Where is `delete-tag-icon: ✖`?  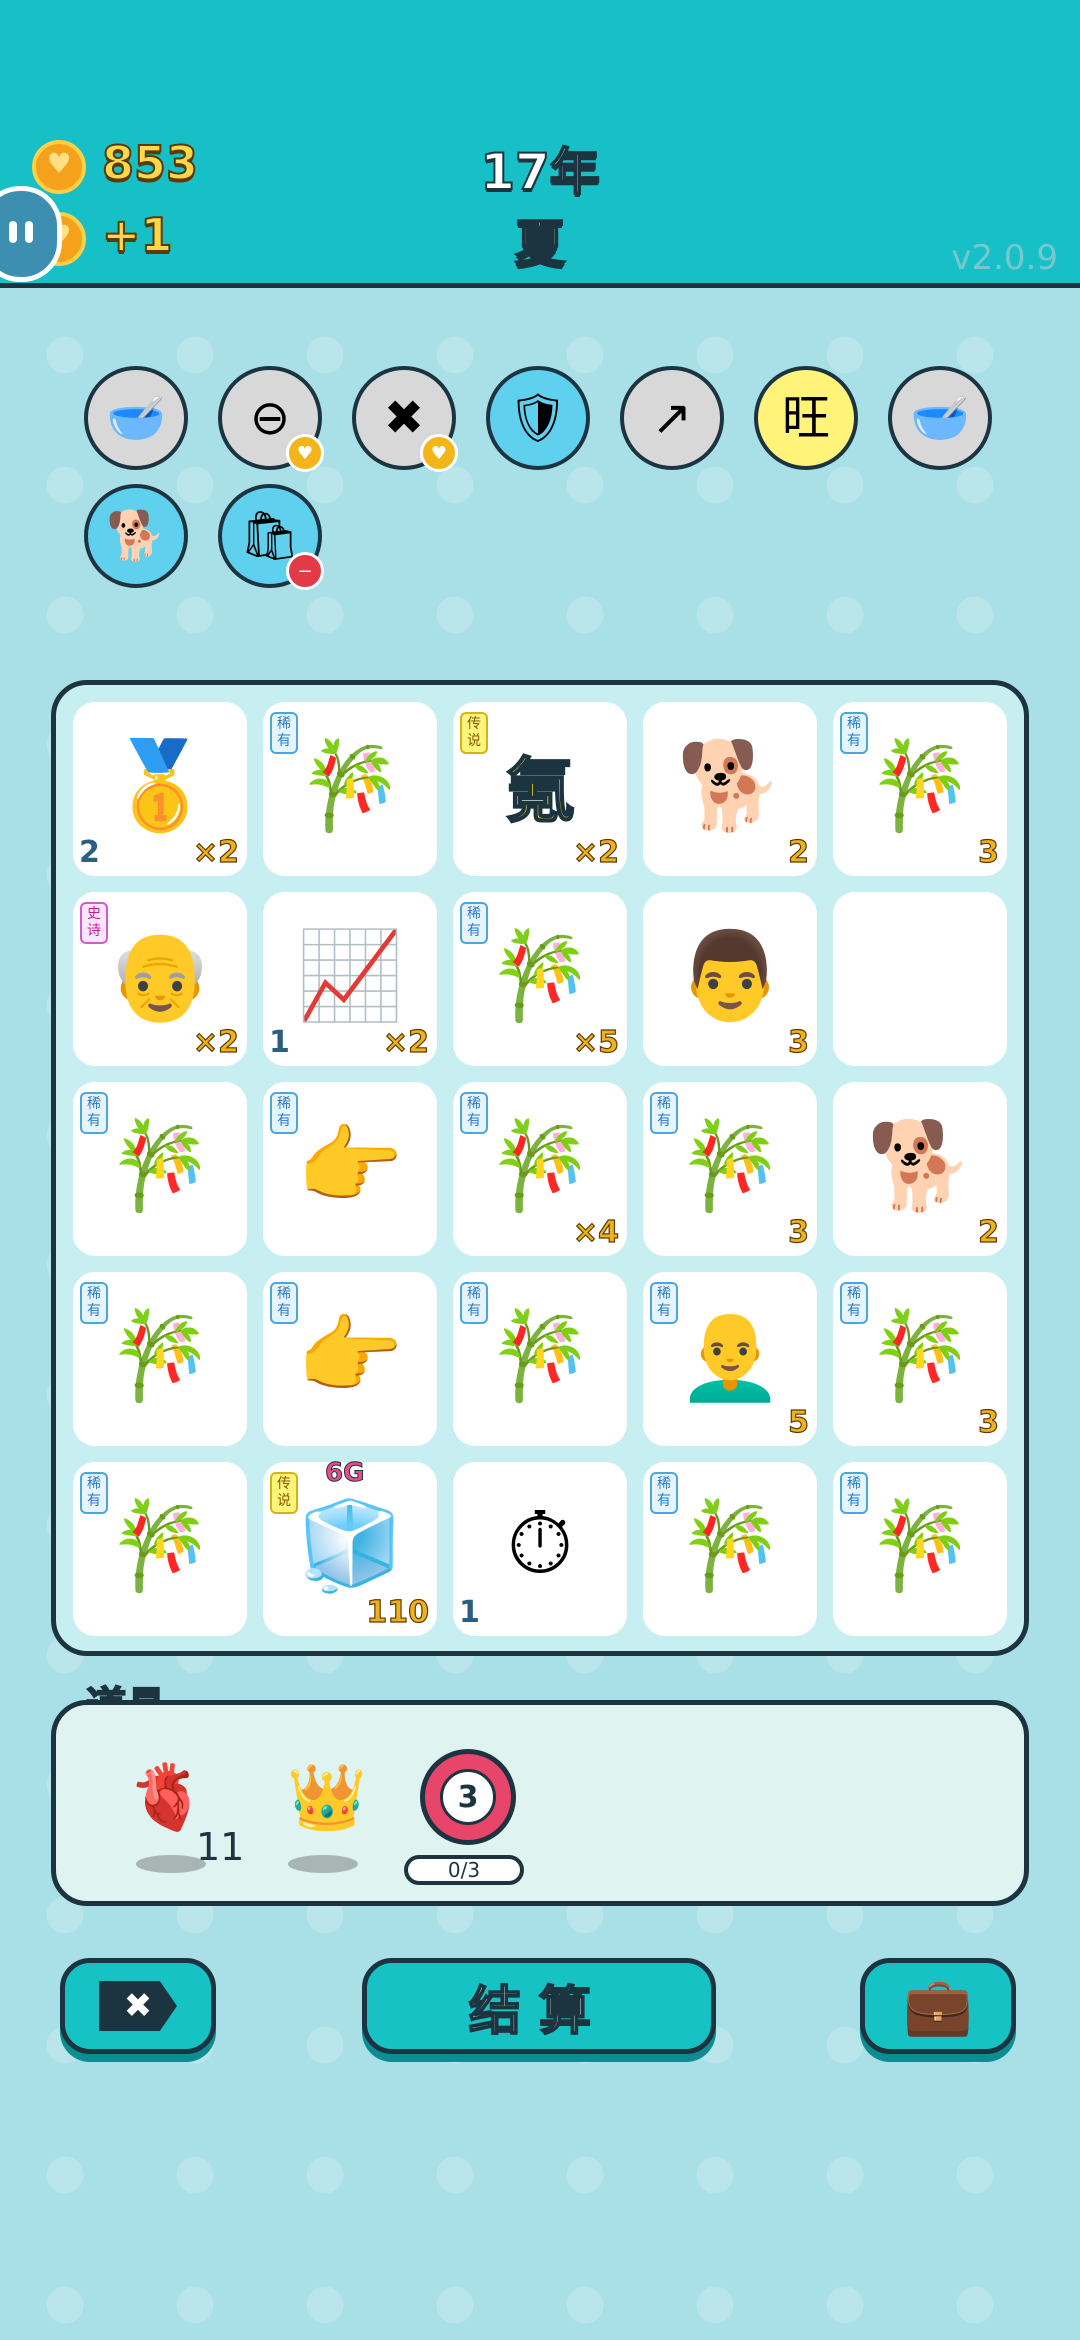 delete-tag-icon: ✖ is located at coordinates (404, 418).